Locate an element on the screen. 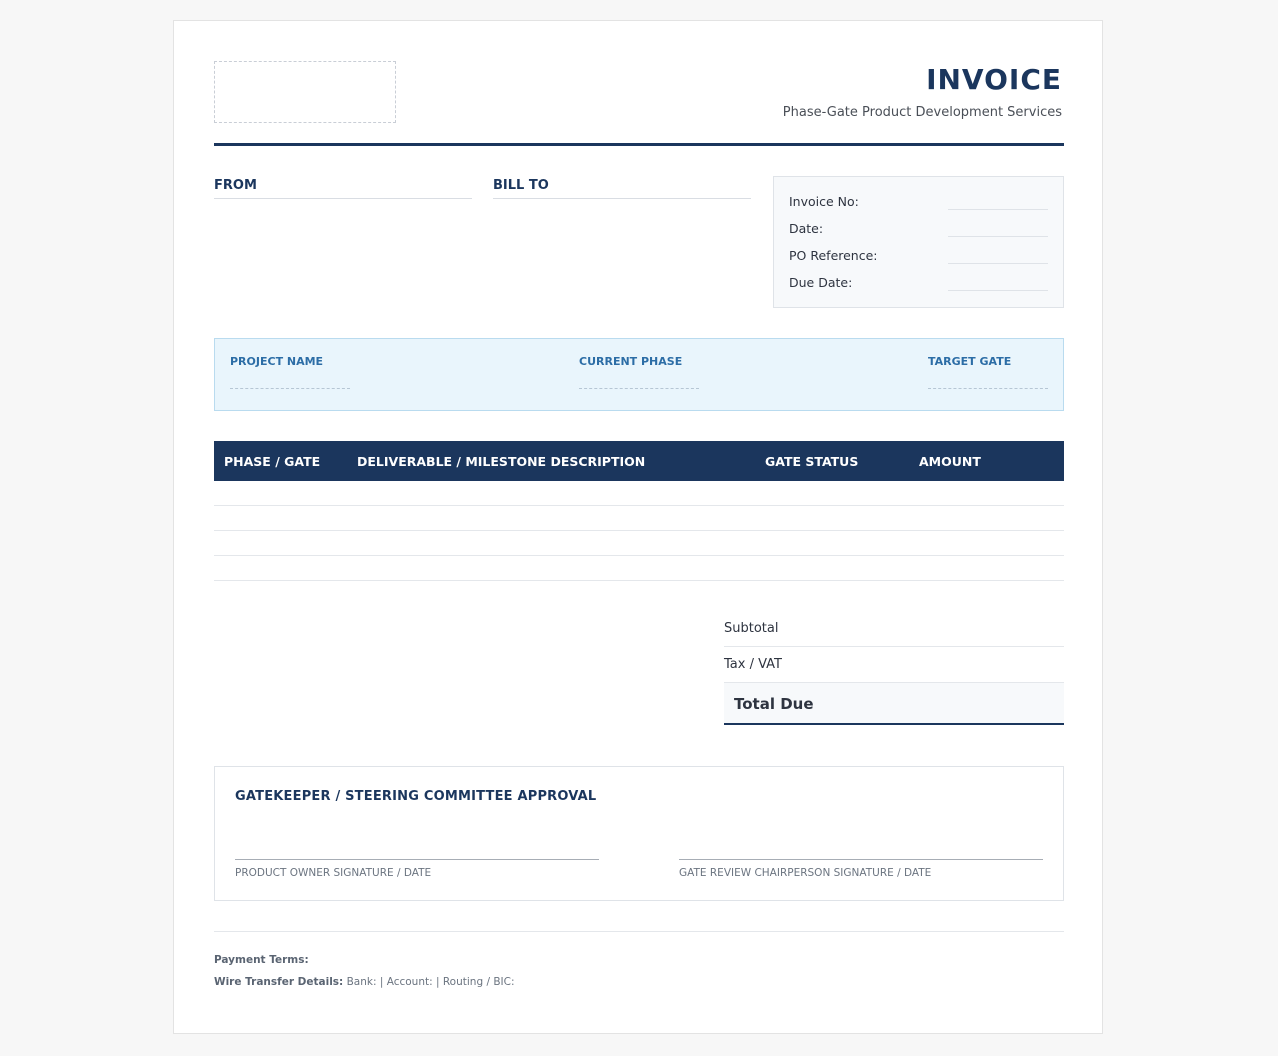  invoice-subtitle: Phase-Gate Product Development Services is located at coordinates (922, 112).